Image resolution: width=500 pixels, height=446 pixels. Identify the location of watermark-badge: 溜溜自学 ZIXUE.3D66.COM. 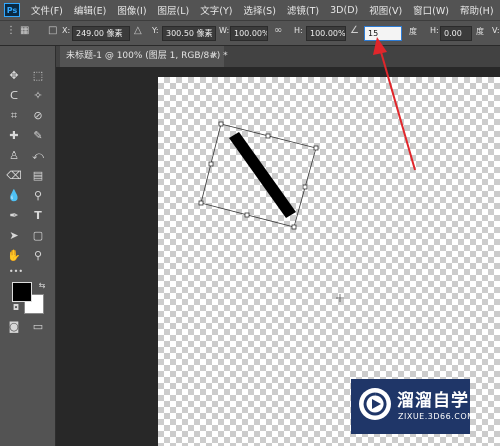
(412, 406).